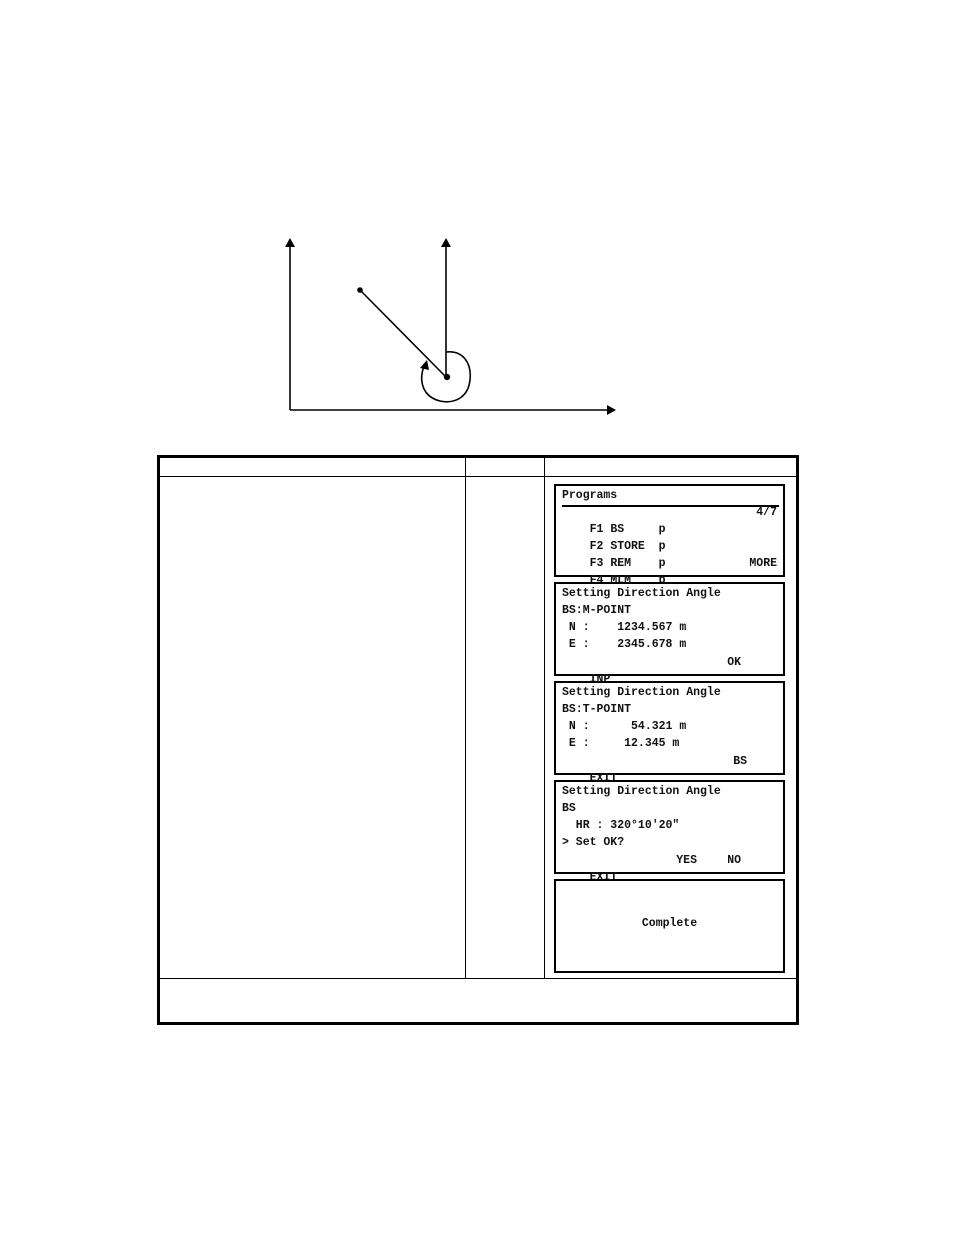 The width and height of the screenshot is (954, 1235). I want to click on no-softkey: NO, so click(734, 860).